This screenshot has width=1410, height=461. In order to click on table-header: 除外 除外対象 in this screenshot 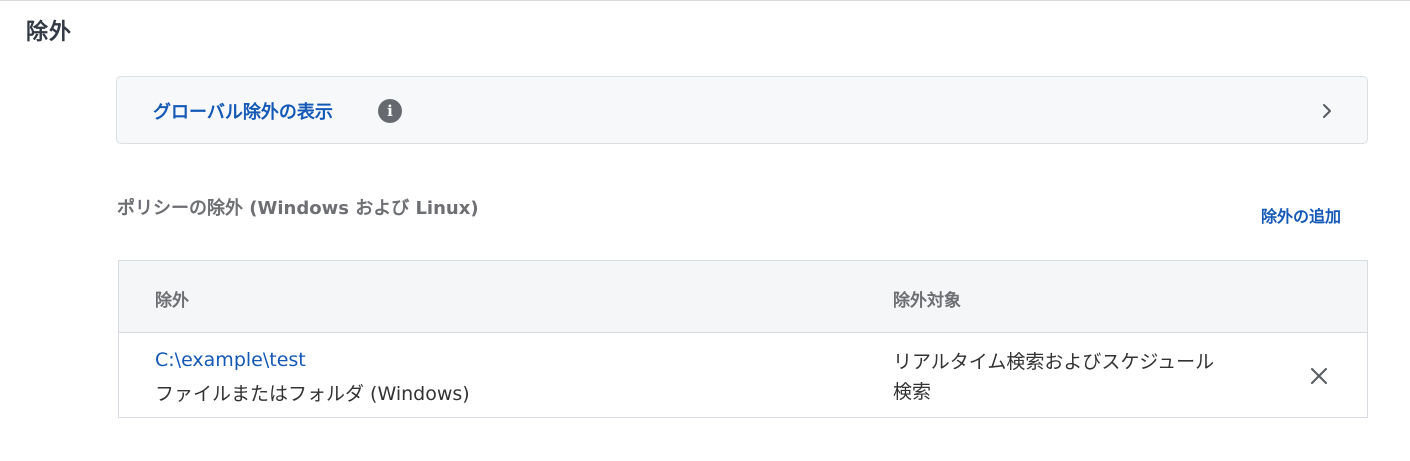, I will do `click(743, 297)`.